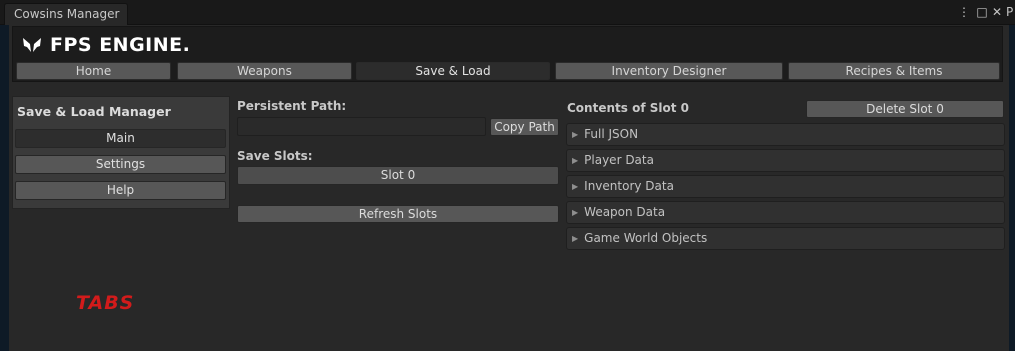  What do you see at coordinates (32, 45) in the screenshot?
I see `logo-wings-icon` at bounding box center [32, 45].